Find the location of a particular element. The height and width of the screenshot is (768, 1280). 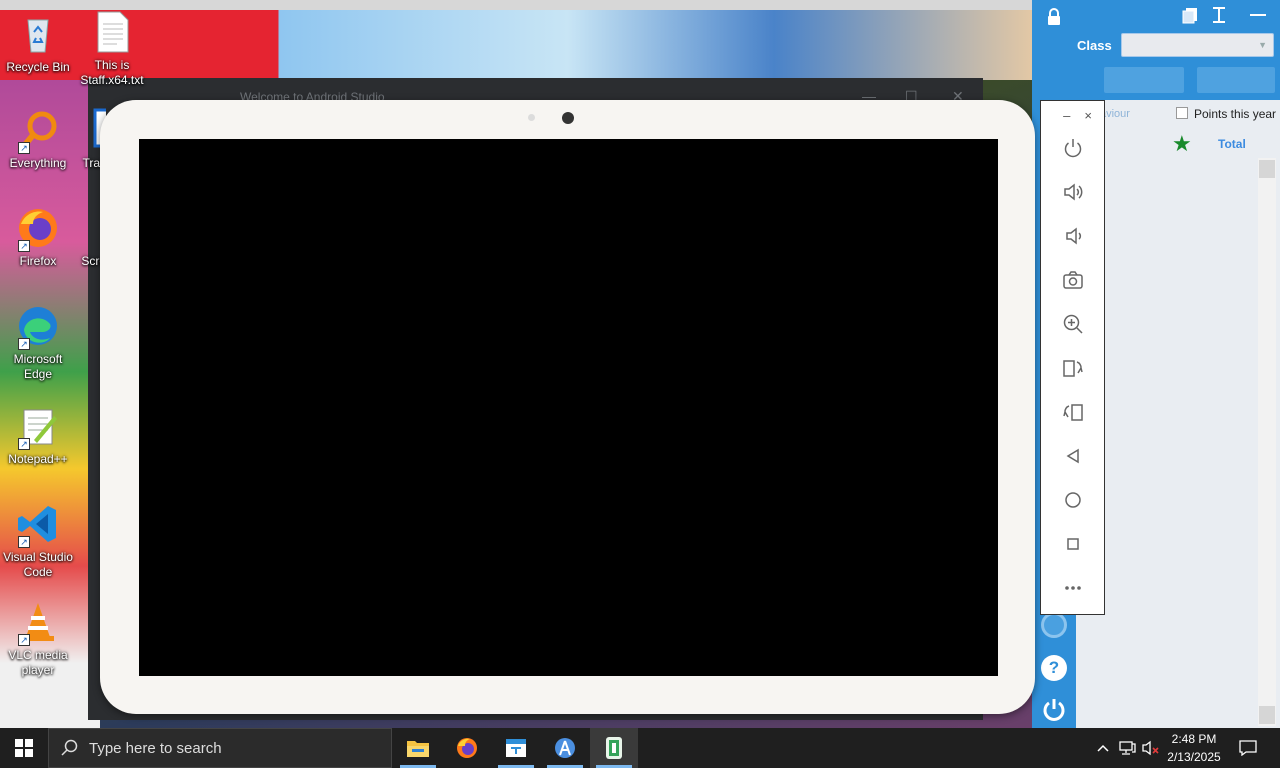

back-triangle-icon is located at coordinates (1072, 456).